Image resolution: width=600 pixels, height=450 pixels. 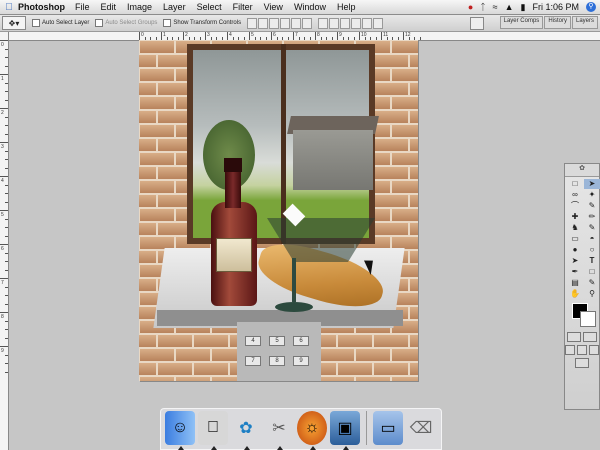 What do you see at coordinates (590, 337) in the screenshot?
I see `quick-mask-mode-button` at bounding box center [590, 337].